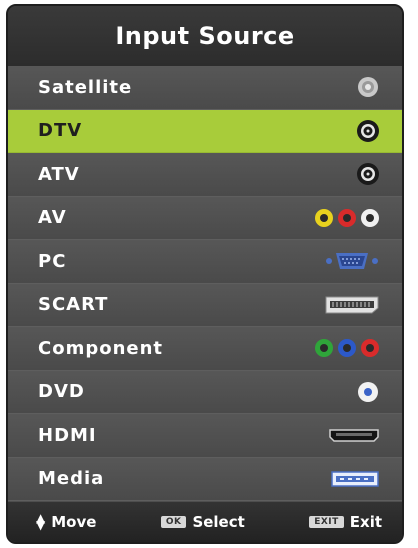  I want to click on composite-av-icon, so click(347, 218).